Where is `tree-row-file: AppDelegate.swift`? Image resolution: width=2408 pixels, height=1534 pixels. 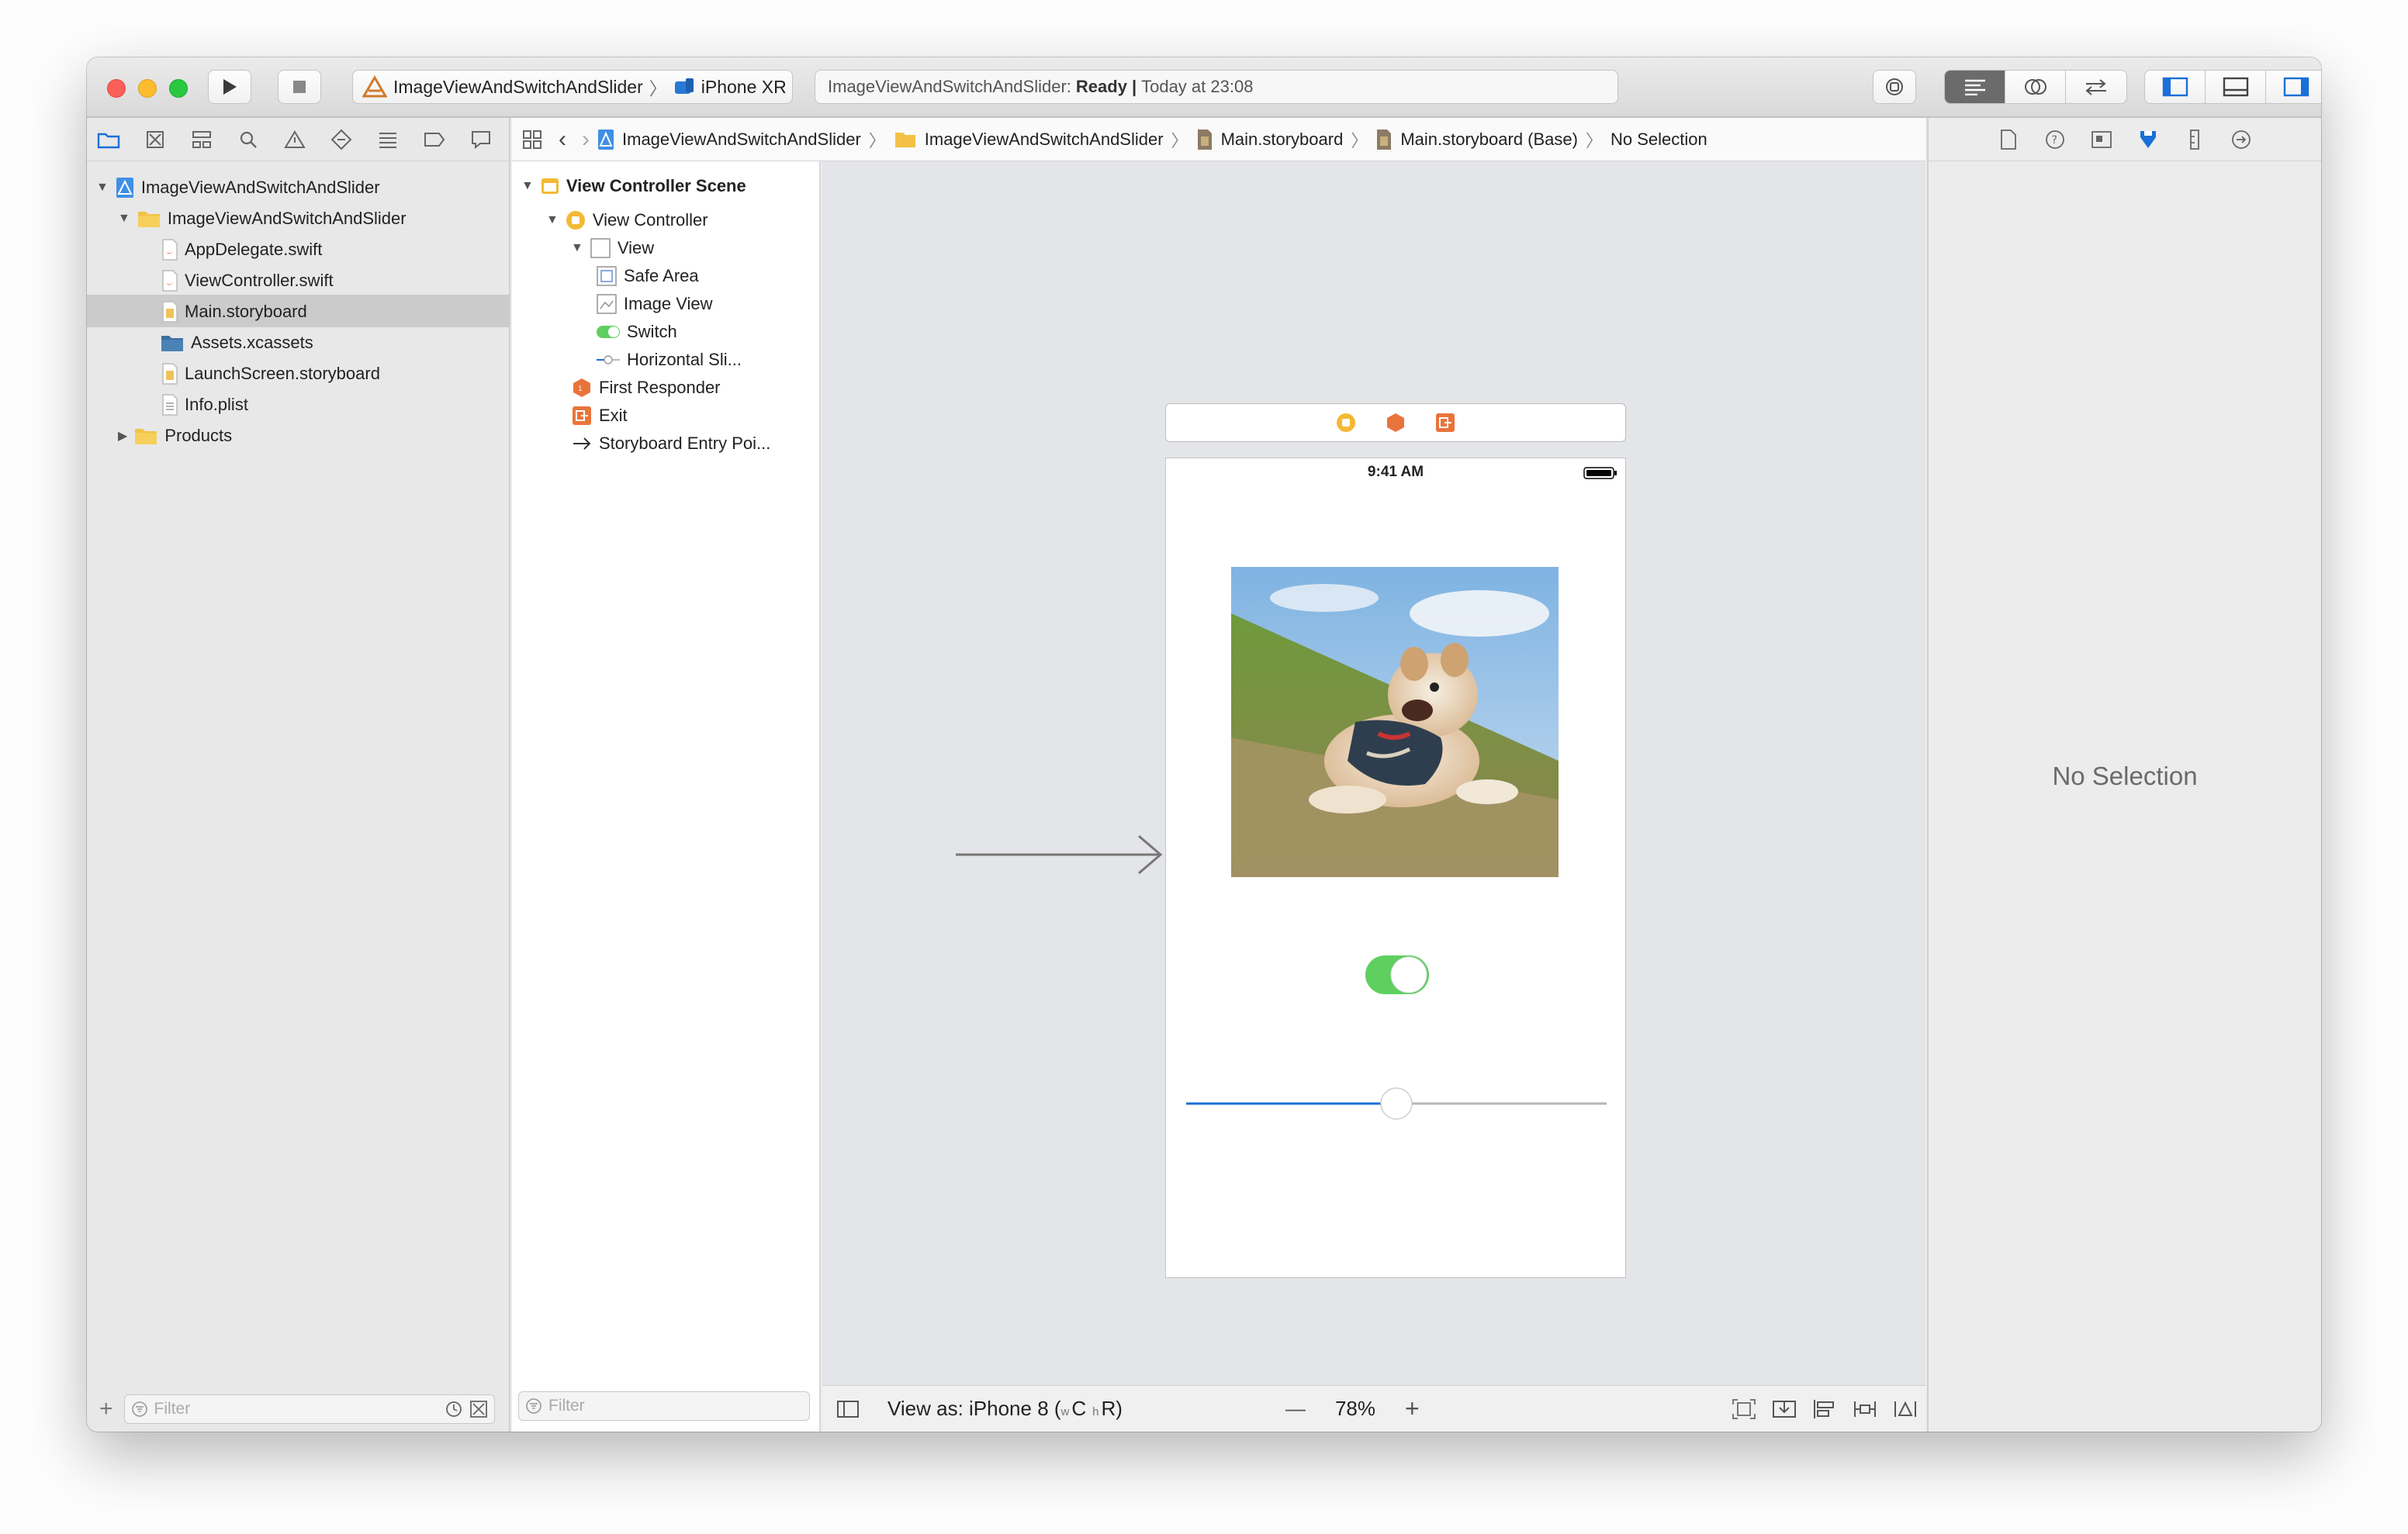 tree-row-file: AppDelegate.swift is located at coordinates (241, 249).